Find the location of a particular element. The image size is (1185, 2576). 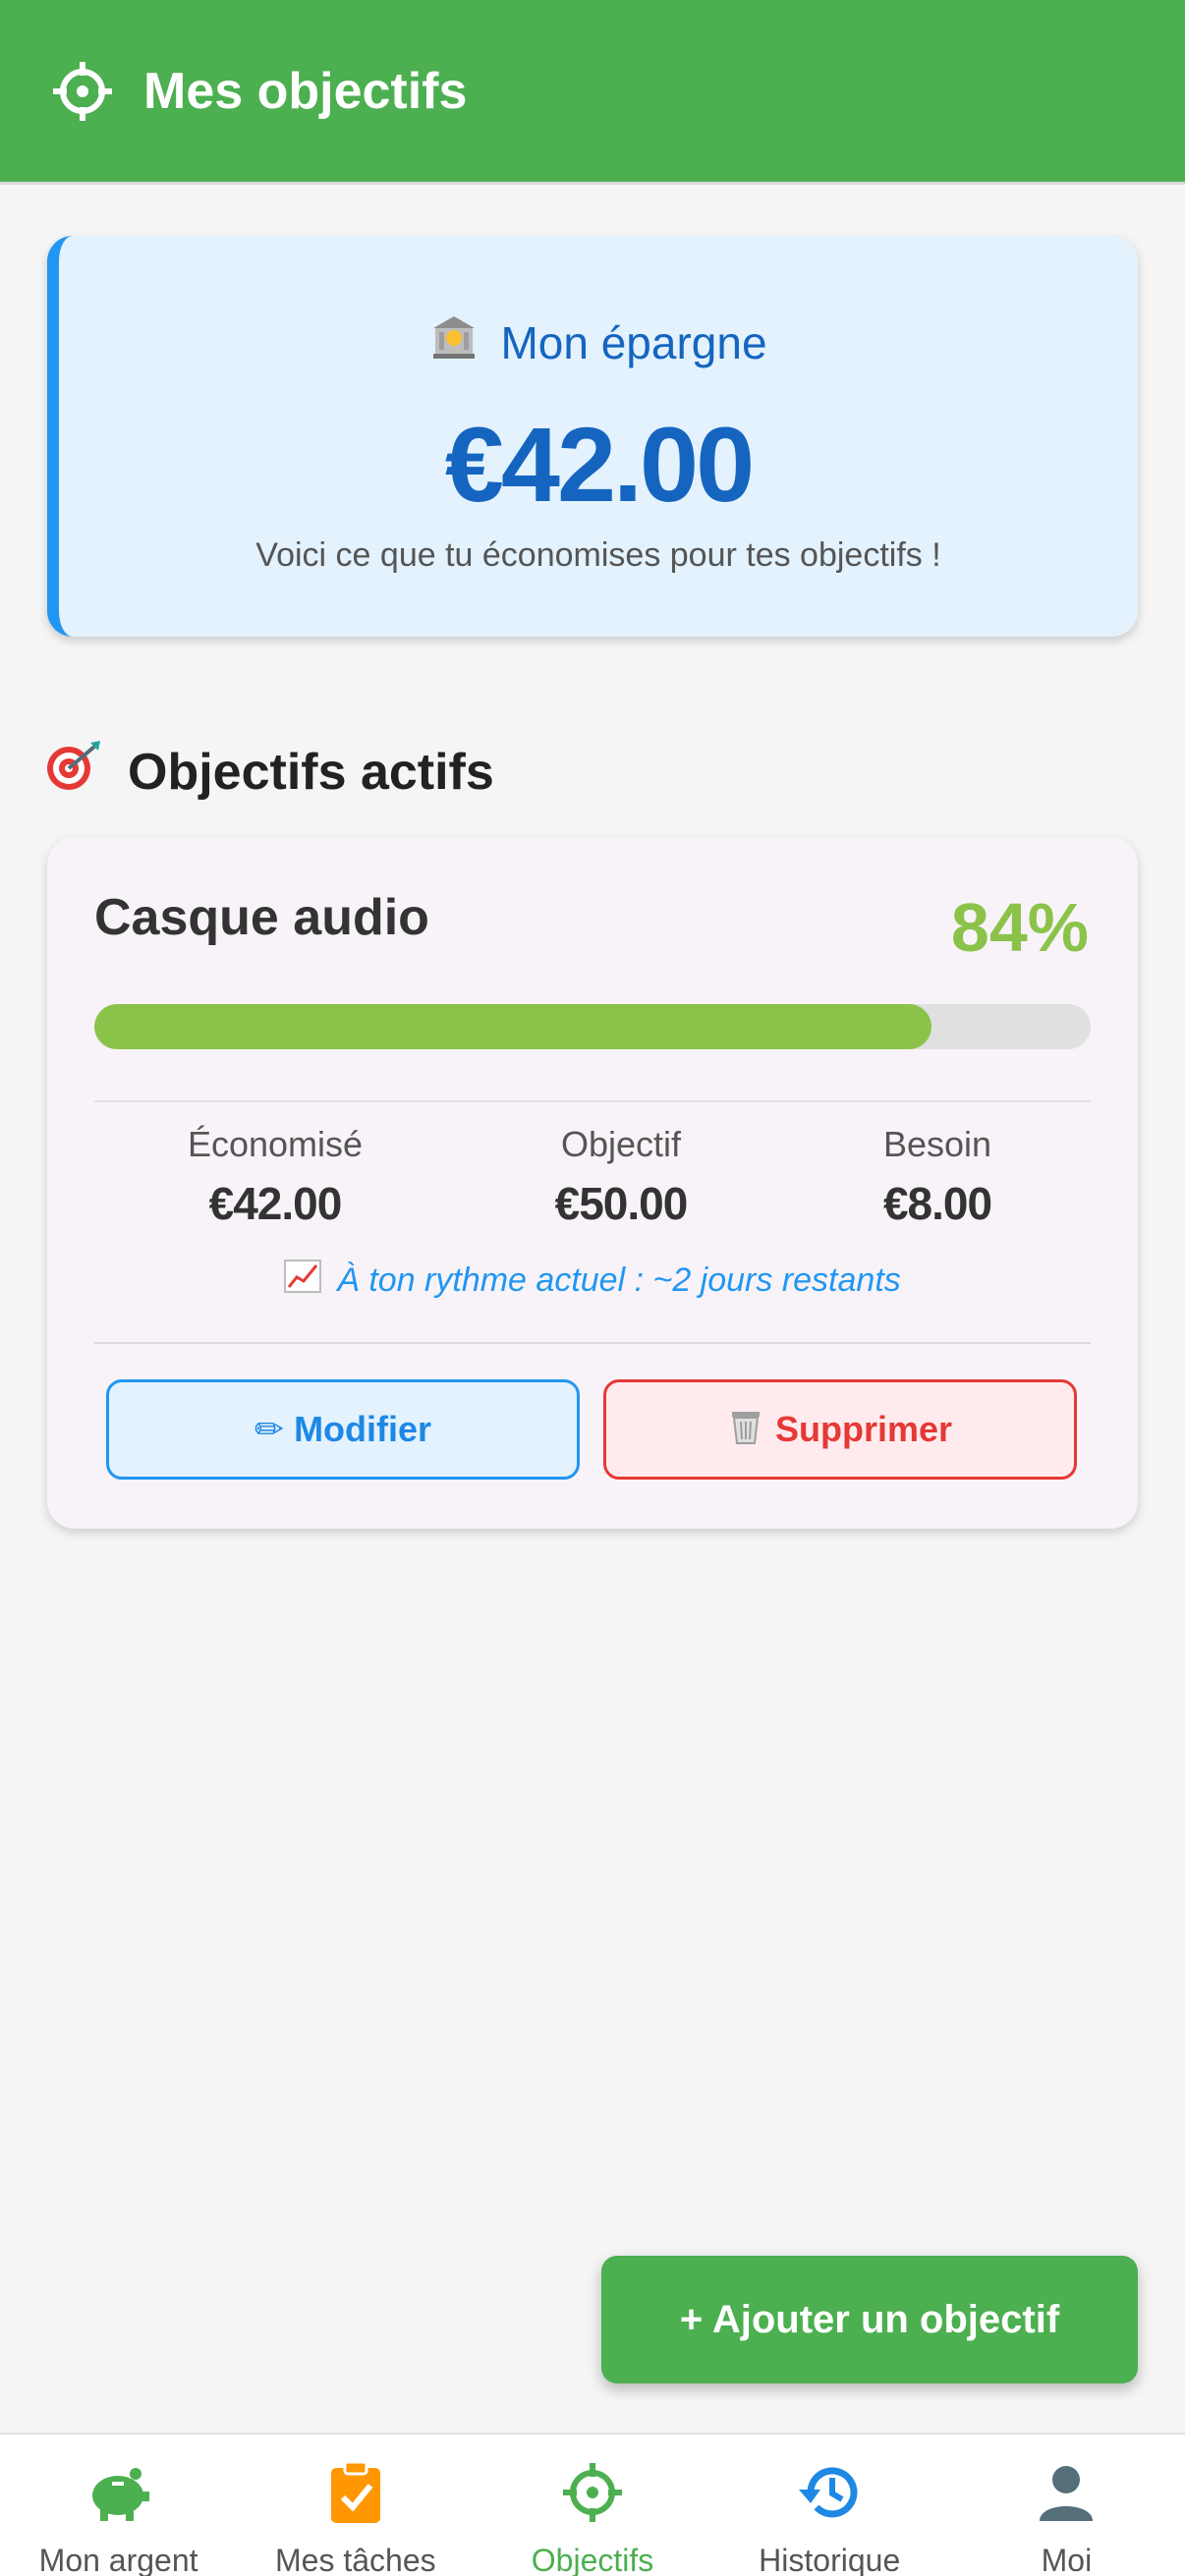

app-header: Mes objectifs is located at coordinates (592, 92).